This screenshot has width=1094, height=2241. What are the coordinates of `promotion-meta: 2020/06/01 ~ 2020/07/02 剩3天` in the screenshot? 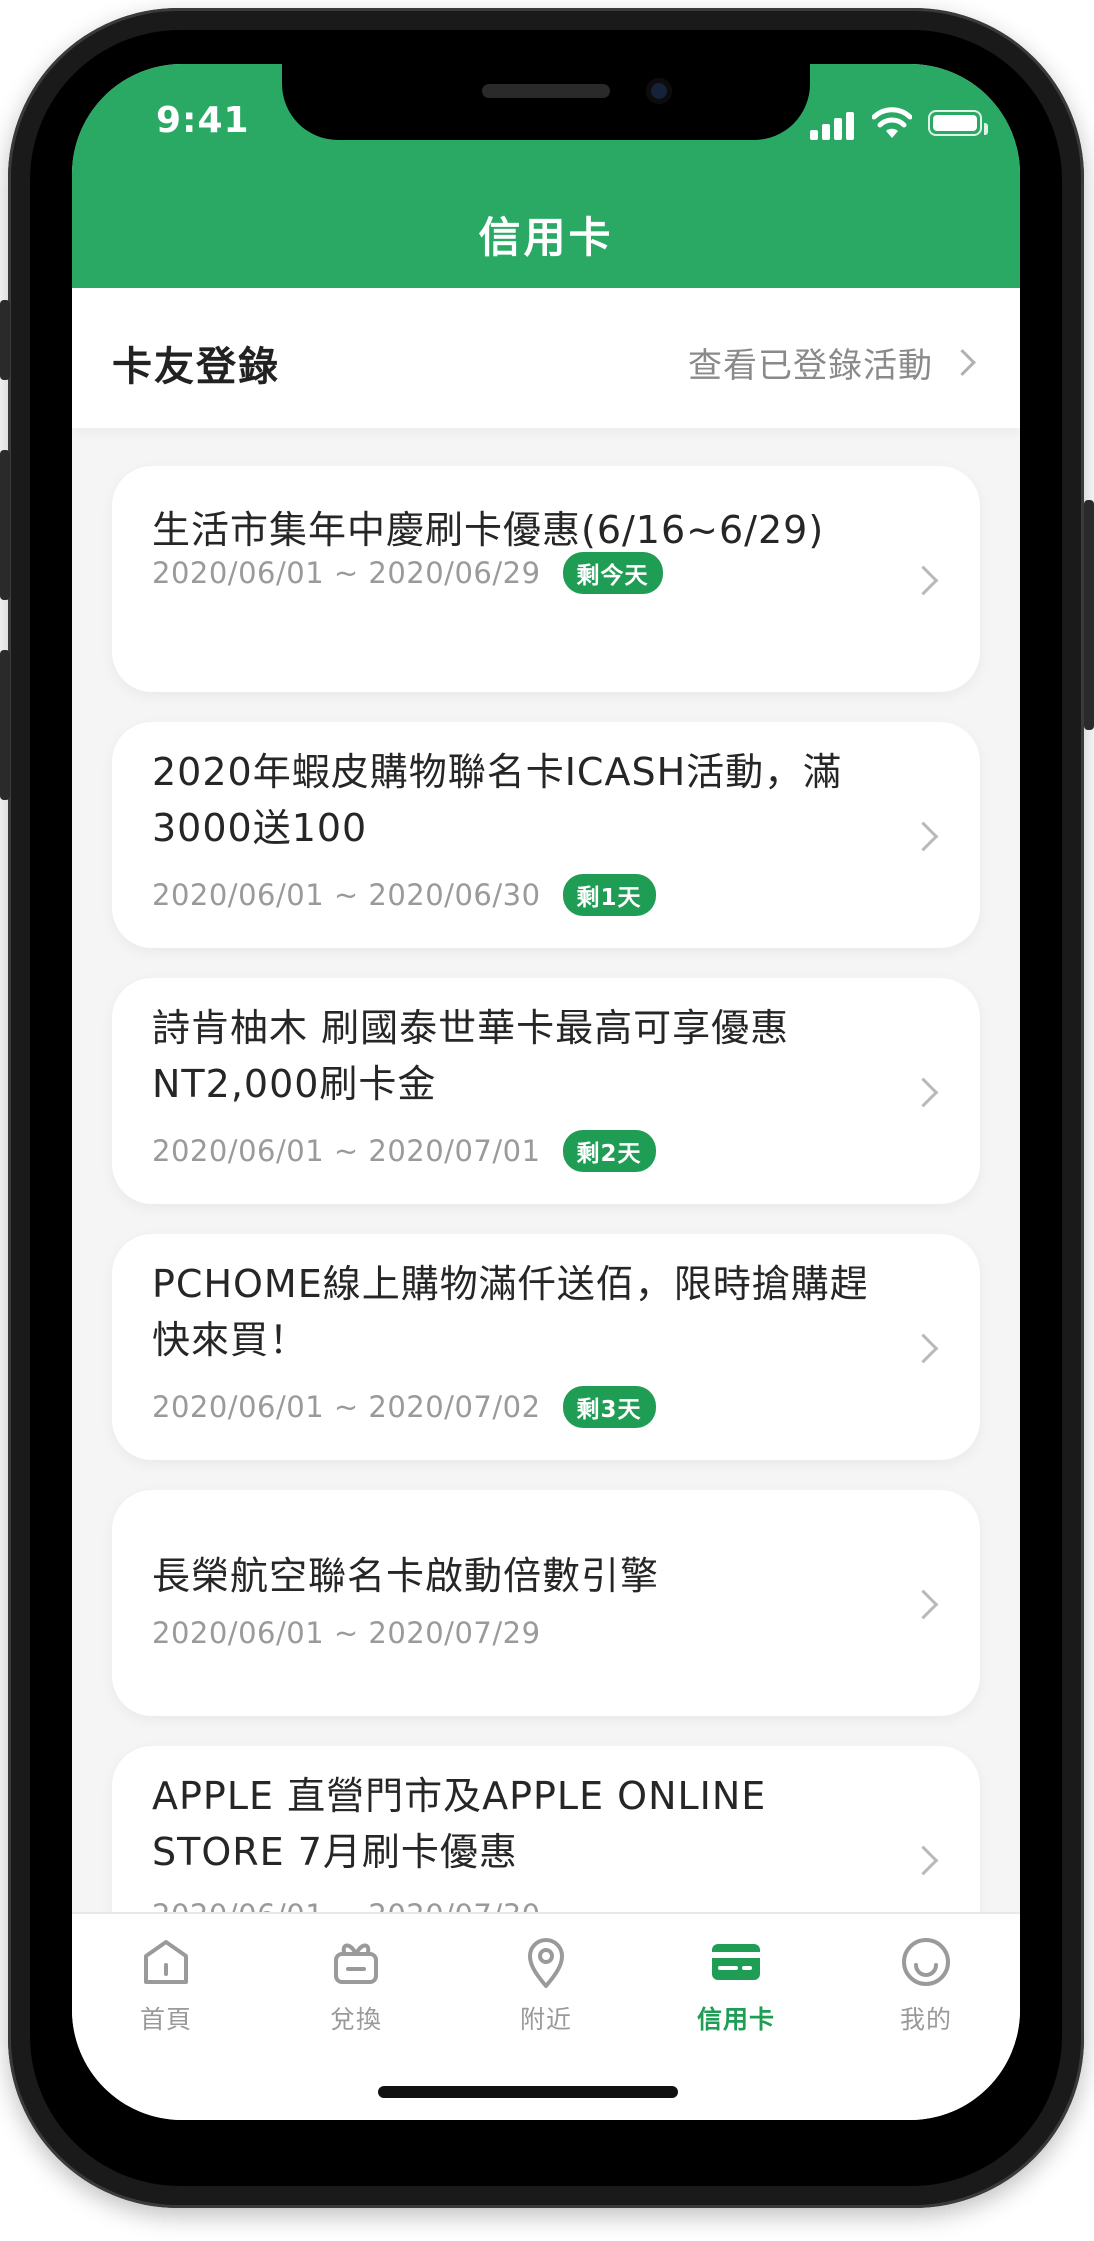 It's located at (404, 1407).